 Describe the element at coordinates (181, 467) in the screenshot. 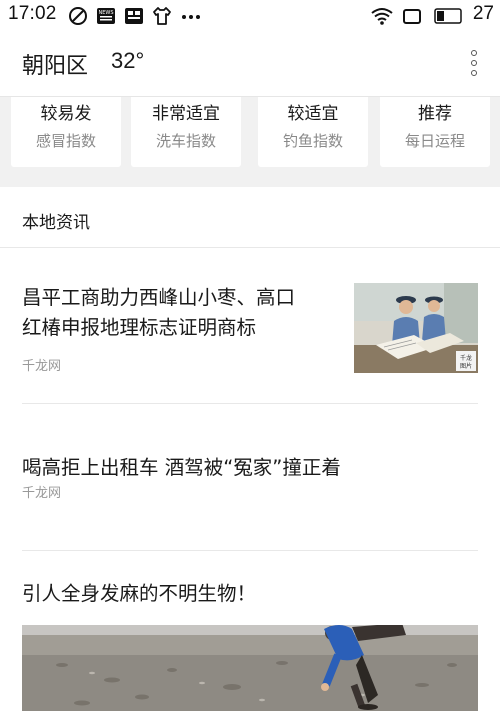

I see `news-title: 喝高拒上出租车 酒驾被“冤家”撞正着` at that location.